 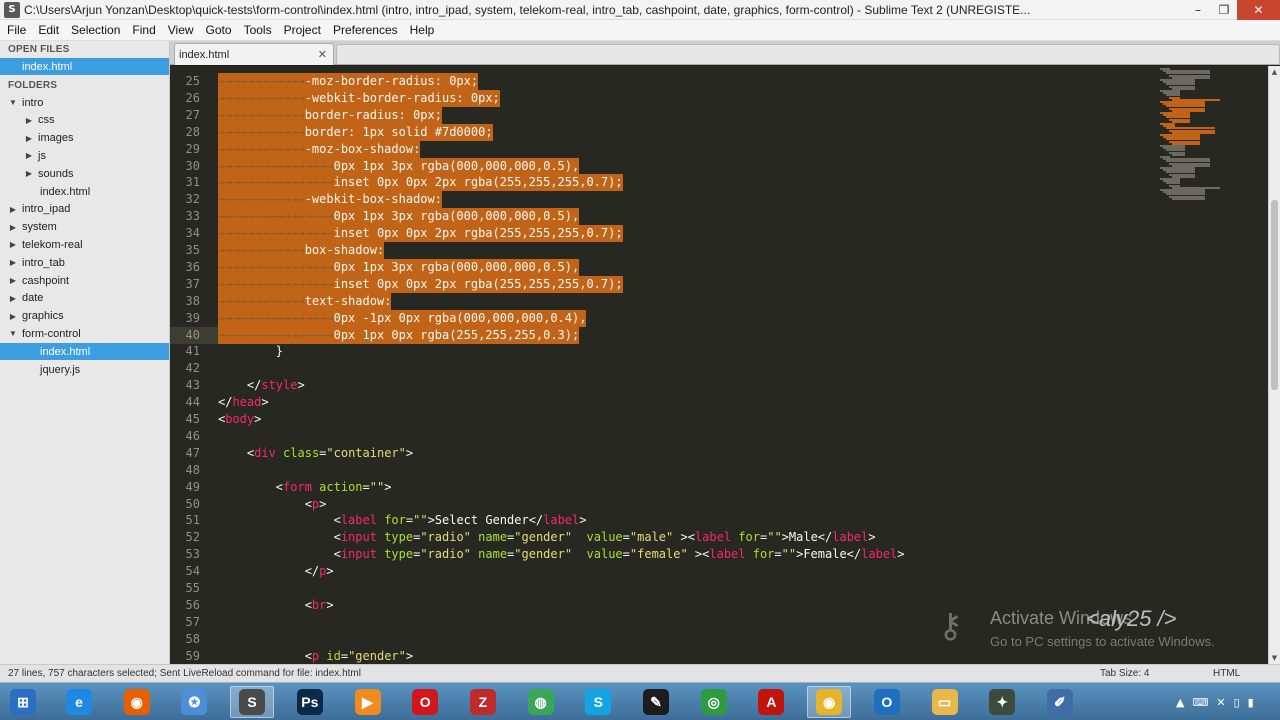 I want to click on scrollbar-thumb, so click(x=1274, y=295).